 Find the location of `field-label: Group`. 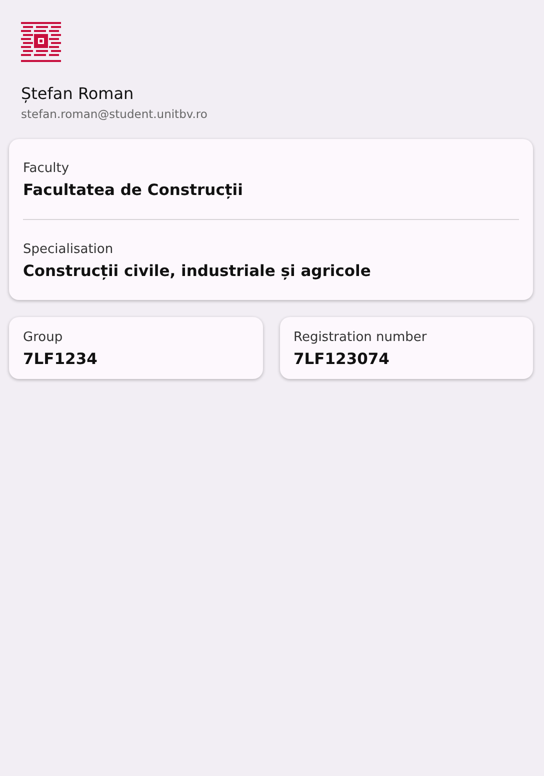

field-label: Group is located at coordinates (43, 337).